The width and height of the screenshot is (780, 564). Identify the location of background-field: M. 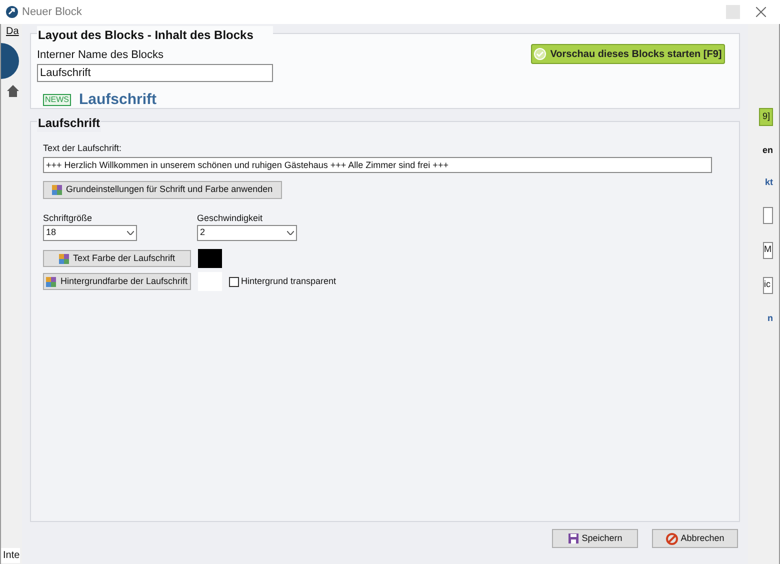
(768, 250).